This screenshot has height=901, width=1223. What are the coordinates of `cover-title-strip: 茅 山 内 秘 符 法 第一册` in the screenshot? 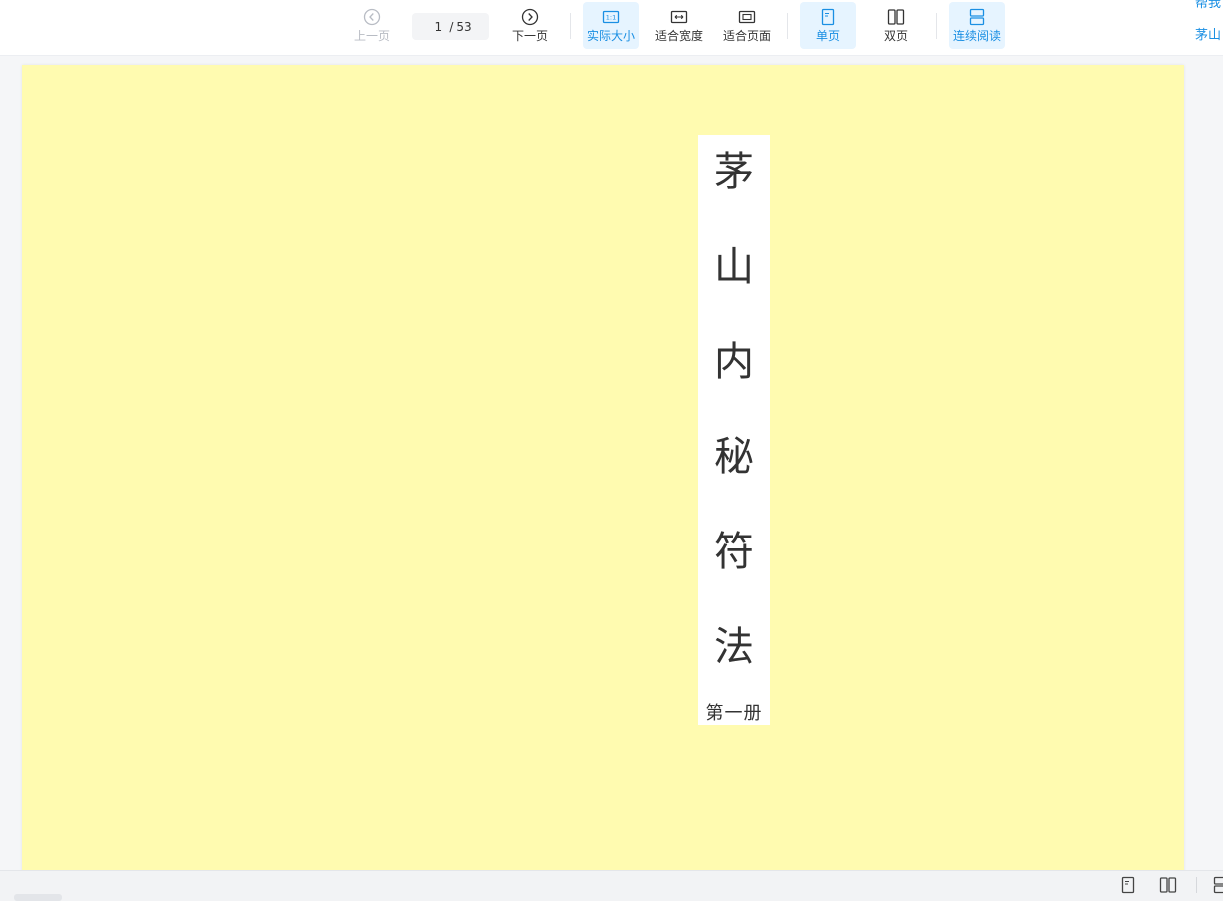 It's located at (734, 430).